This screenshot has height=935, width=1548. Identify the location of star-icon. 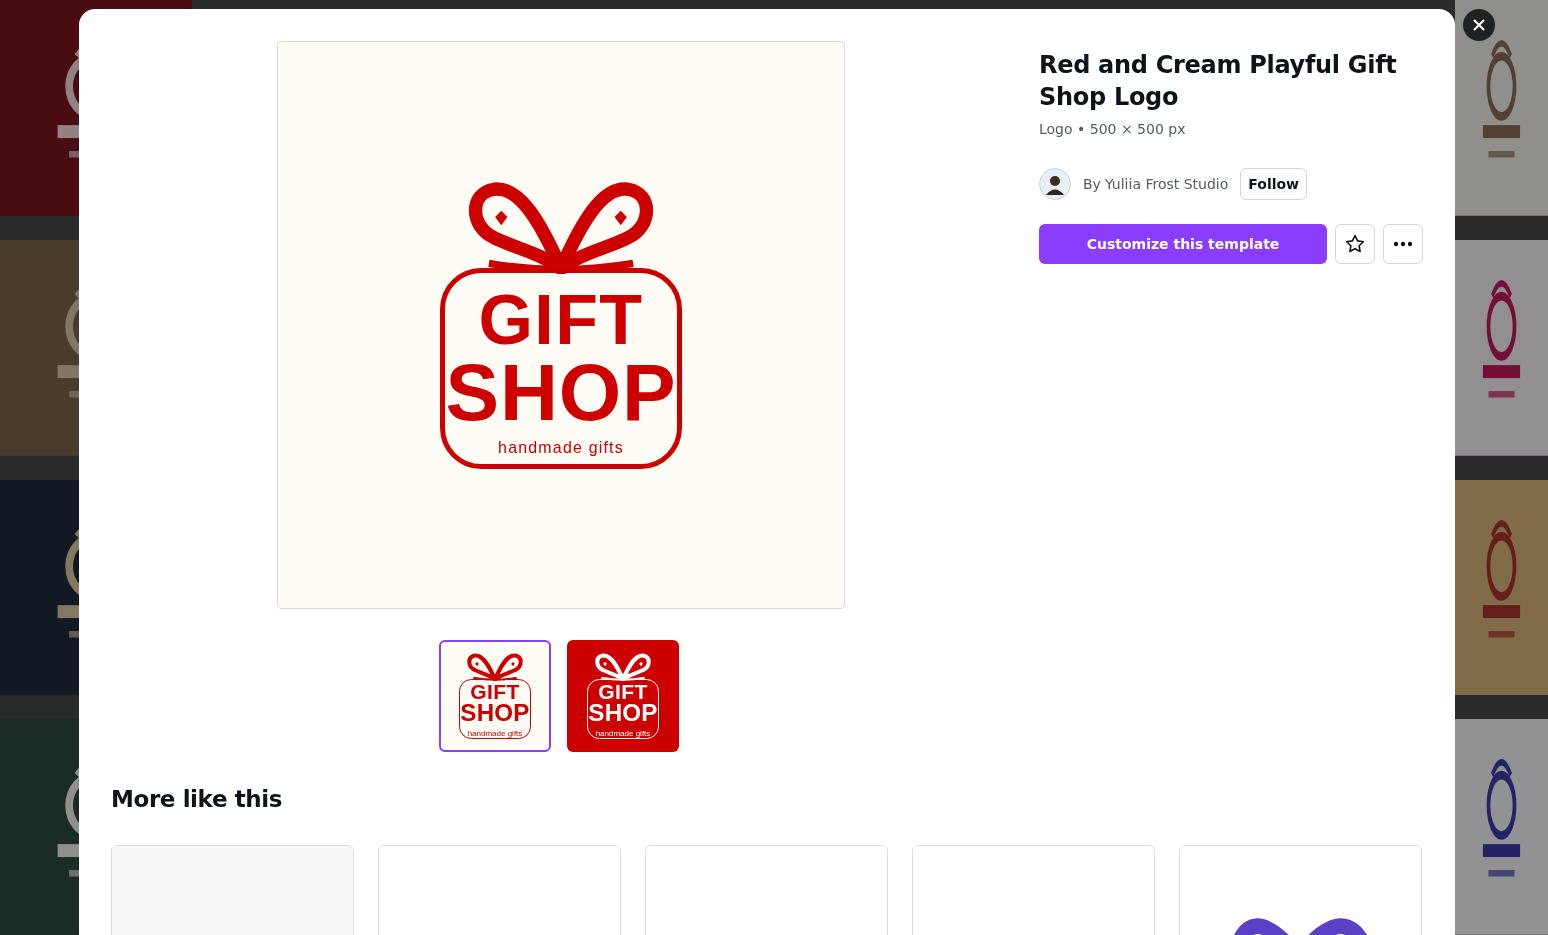
(1355, 244).